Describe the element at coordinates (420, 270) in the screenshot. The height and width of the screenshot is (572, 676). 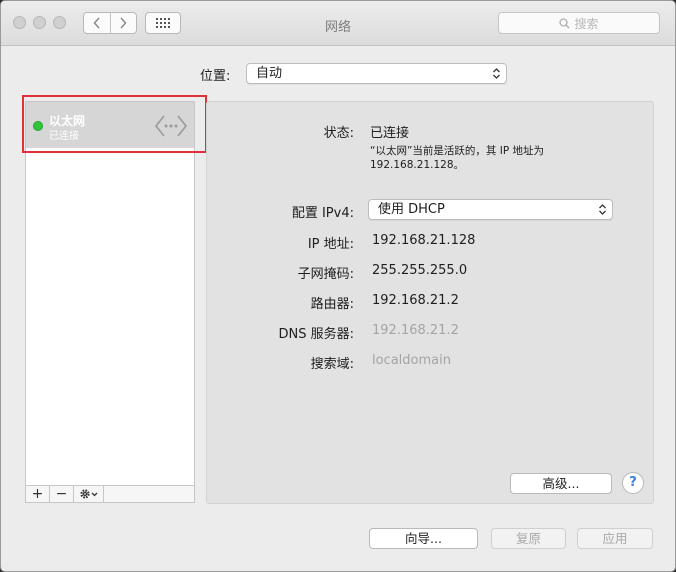
I see `subnet-mask-value: 255.255.255.0` at that location.